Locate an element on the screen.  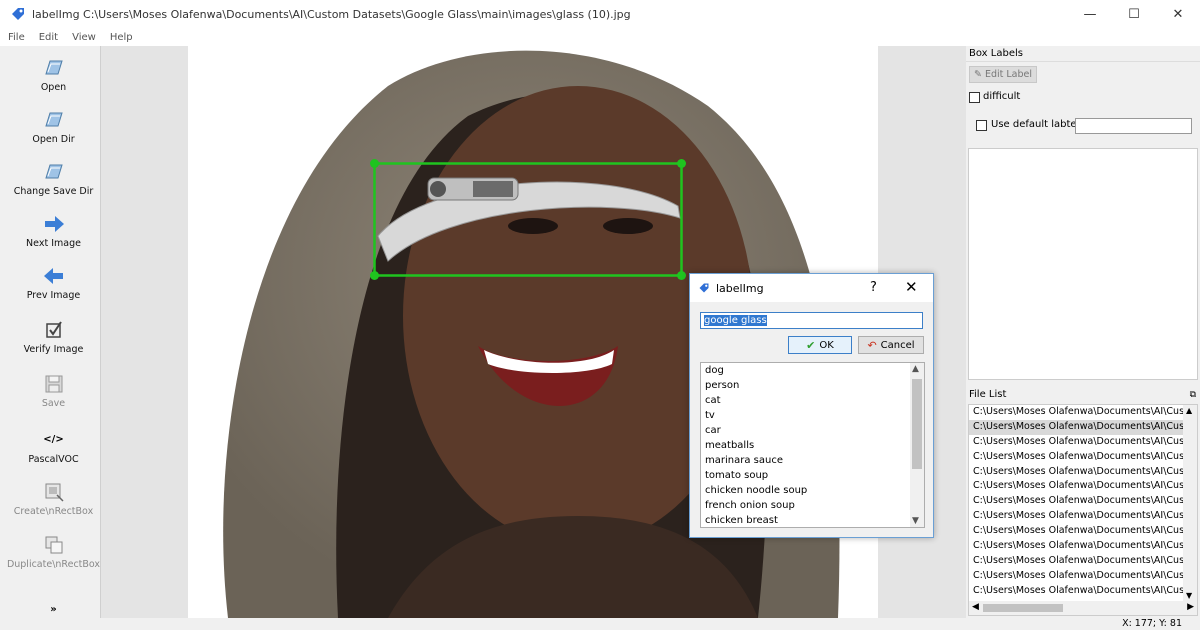
menu-help: Help is located at coordinates (121, 37).